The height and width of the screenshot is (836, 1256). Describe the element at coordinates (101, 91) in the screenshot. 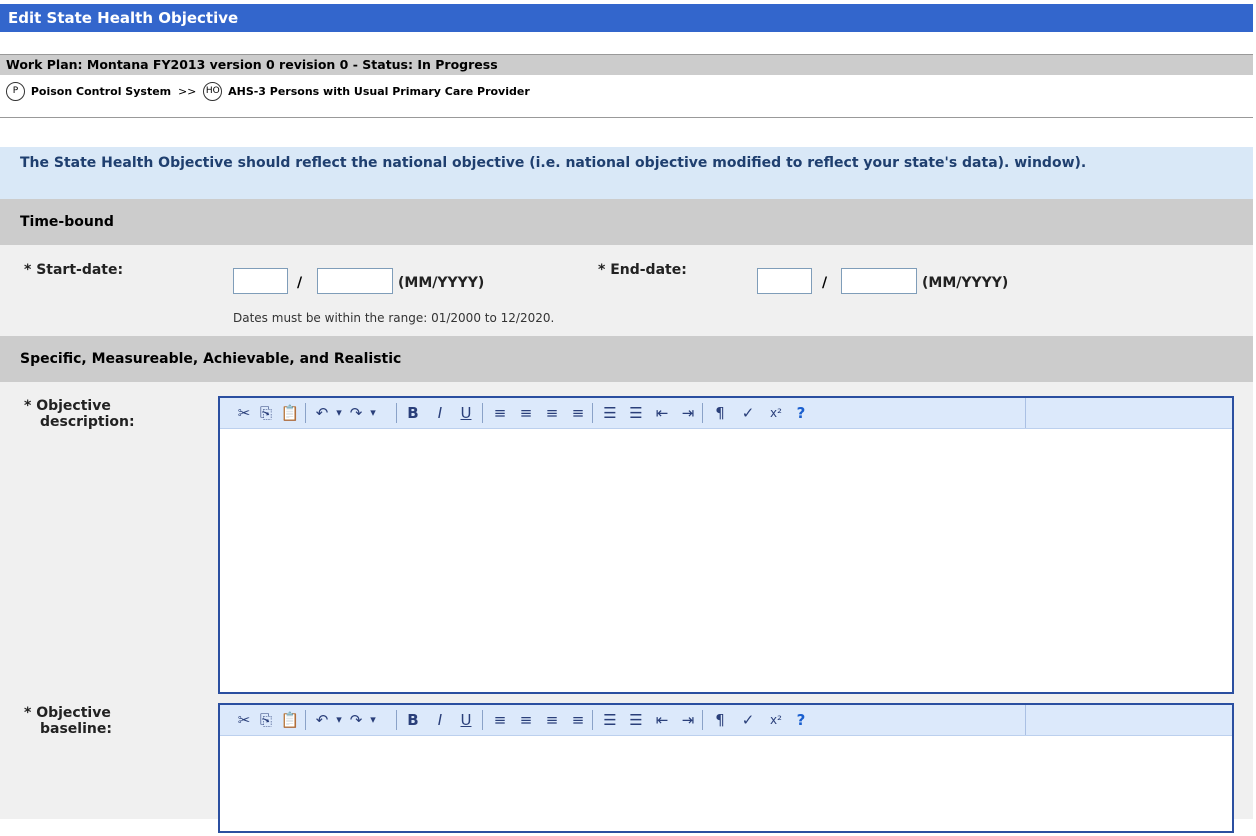

I see `breadcrumb-program: Poison Control System` at that location.